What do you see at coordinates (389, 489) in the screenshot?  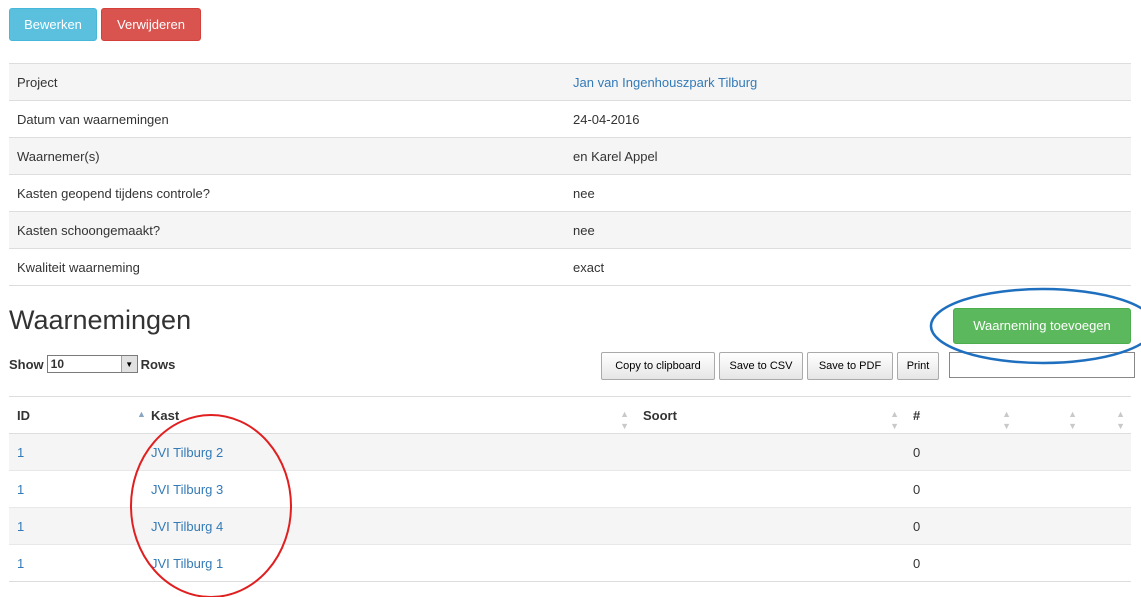 I see `cell-kast: JVI Tilburg 3` at bounding box center [389, 489].